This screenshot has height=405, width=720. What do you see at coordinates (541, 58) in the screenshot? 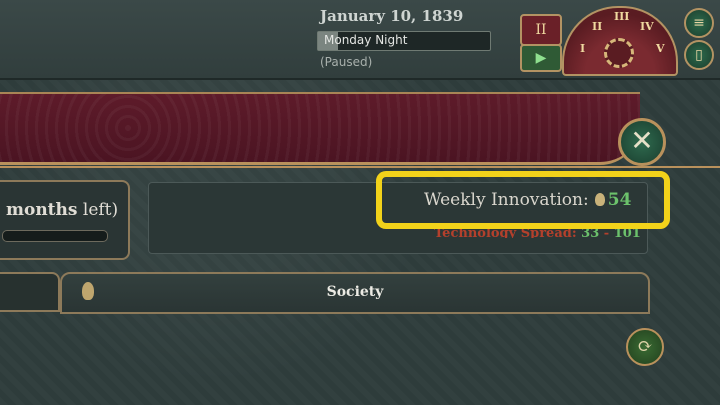
I see `play-button: ▶` at bounding box center [541, 58].